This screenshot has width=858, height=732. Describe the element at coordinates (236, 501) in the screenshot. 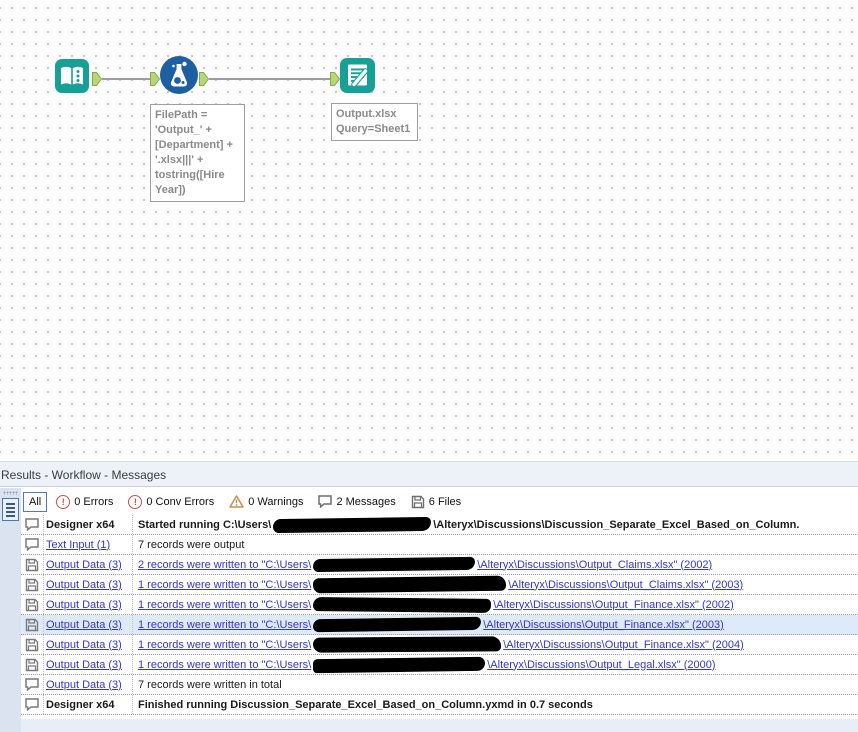

I see `warning-icon` at that location.